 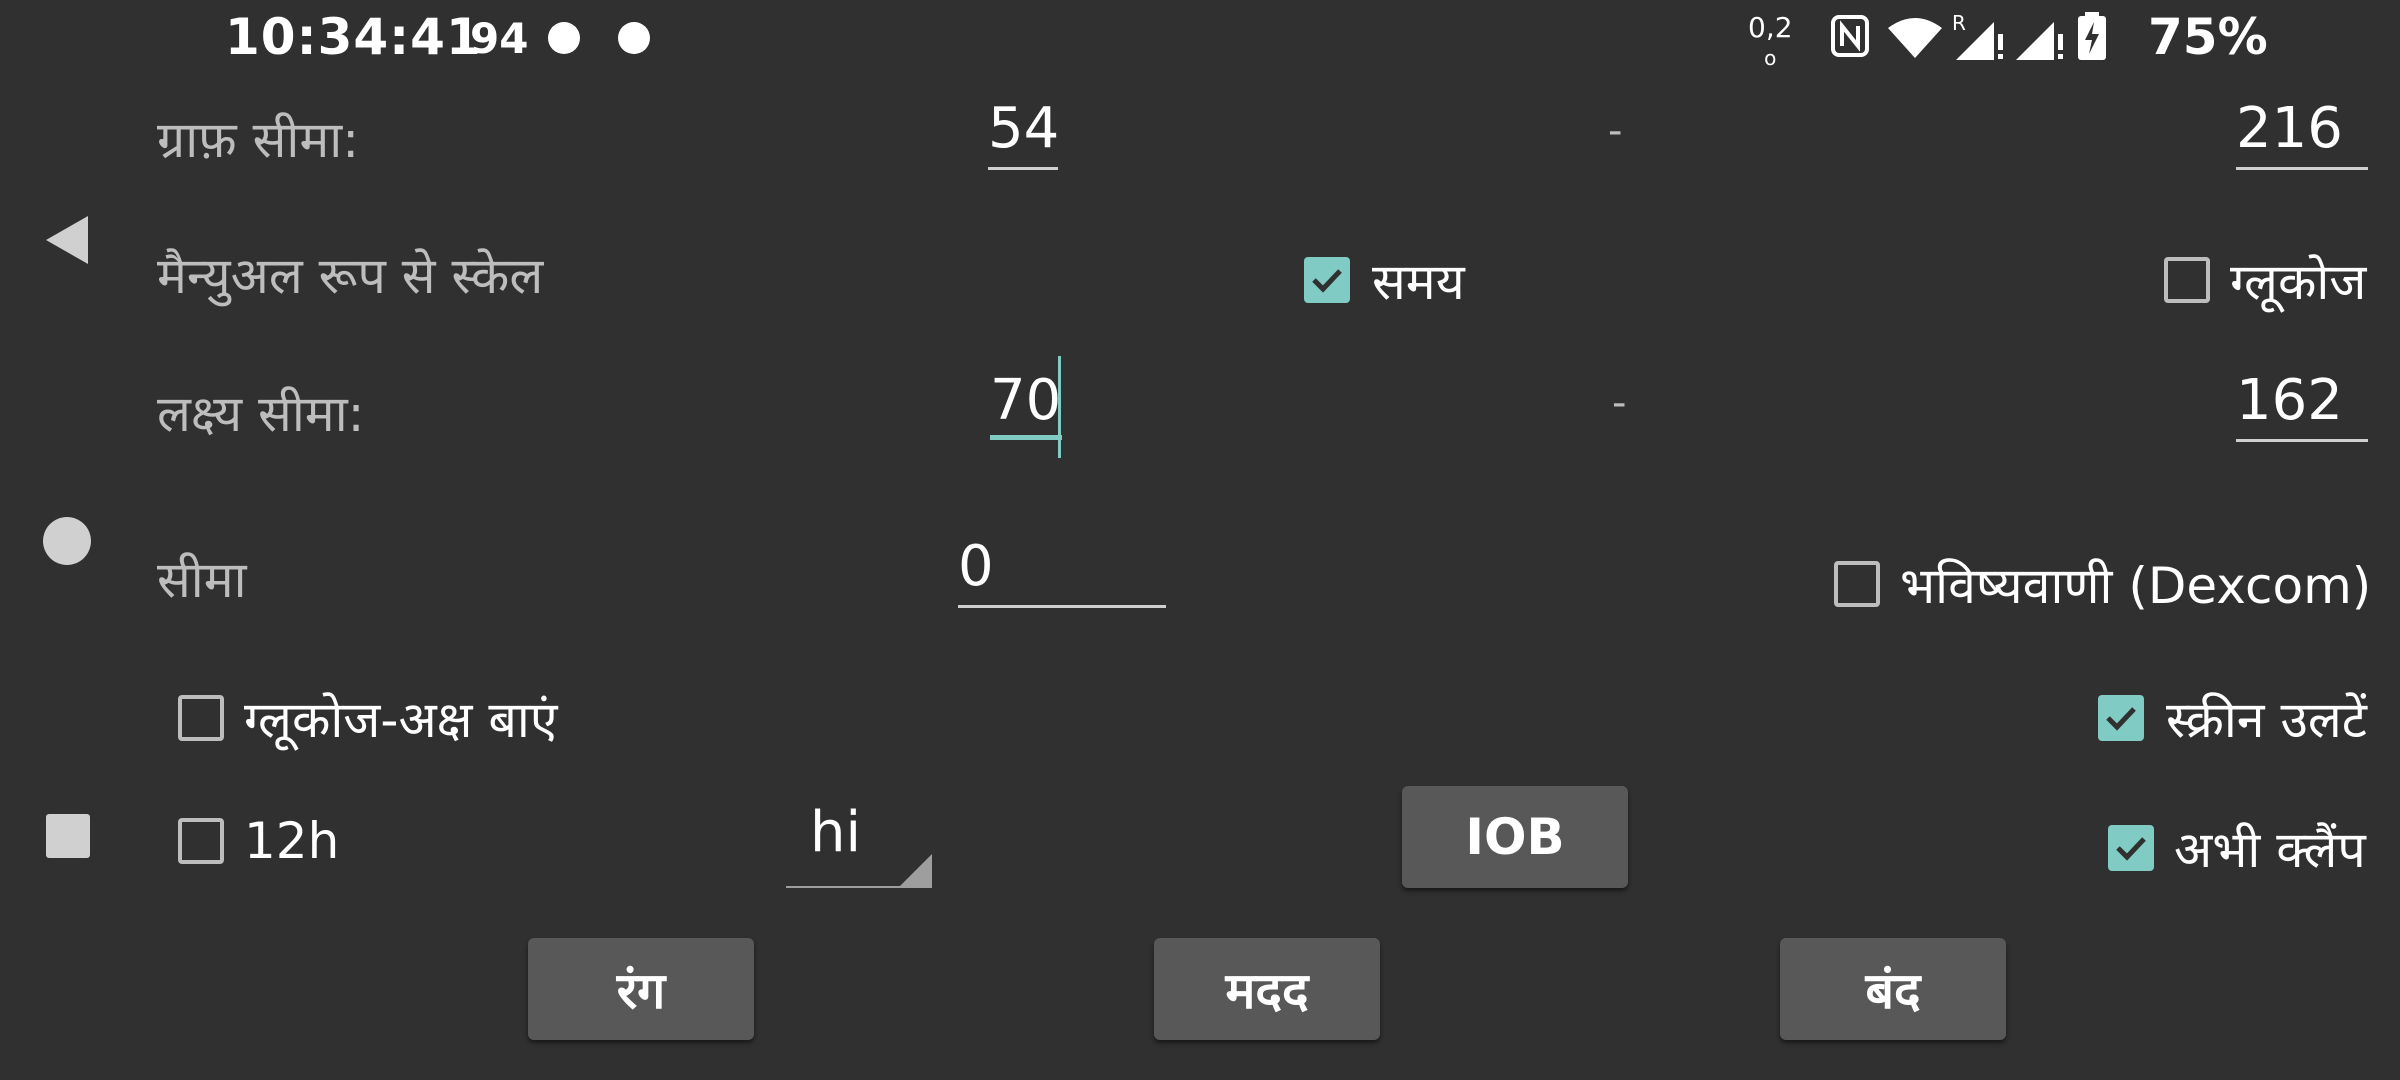 I want to click on time-checkbox-label: समय, so click(x=1418, y=282).